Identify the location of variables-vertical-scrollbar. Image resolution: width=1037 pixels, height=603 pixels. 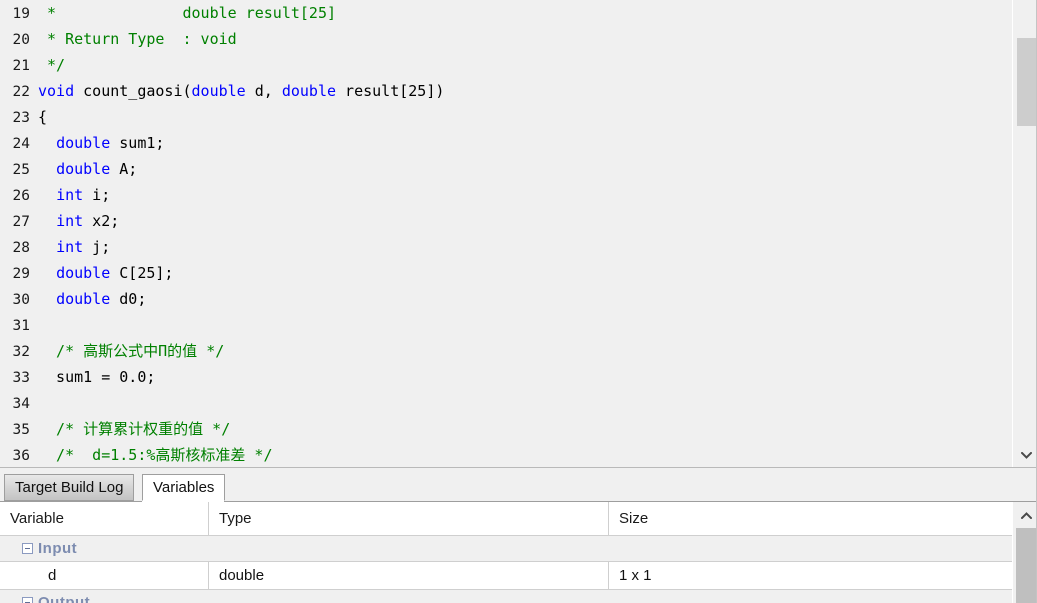
(1024, 552).